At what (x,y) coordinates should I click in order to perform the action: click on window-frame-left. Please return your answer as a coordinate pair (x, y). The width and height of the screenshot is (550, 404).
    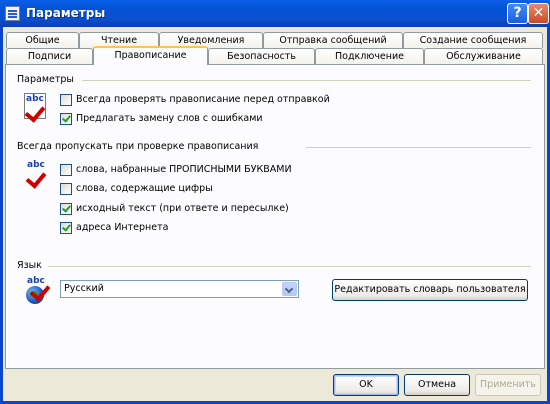
    Looking at the image, I should click on (1, 215).